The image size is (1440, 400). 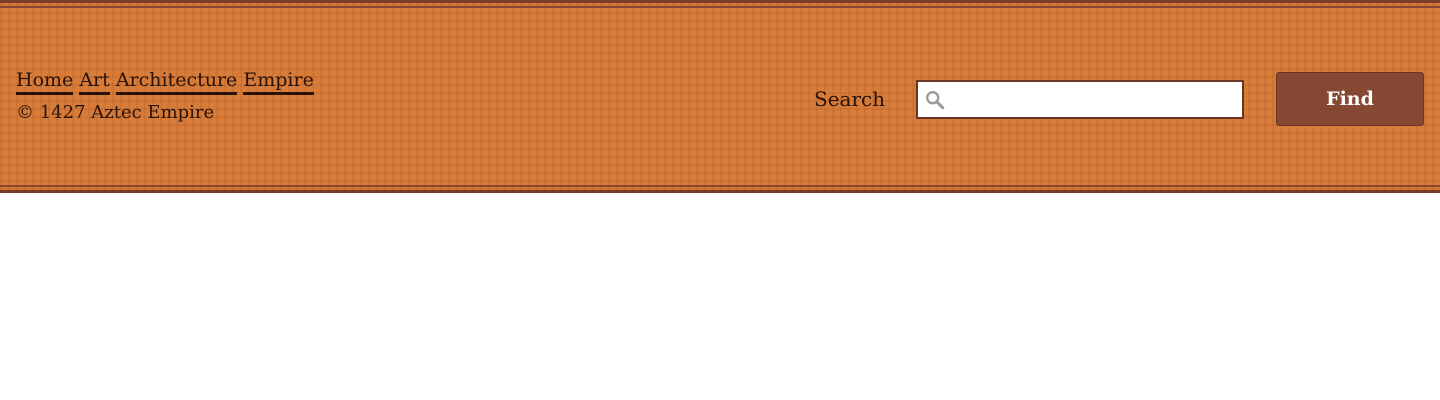 I want to click on copyright-text: © 1427 Aztec Empire, so click(x=115, y=112).